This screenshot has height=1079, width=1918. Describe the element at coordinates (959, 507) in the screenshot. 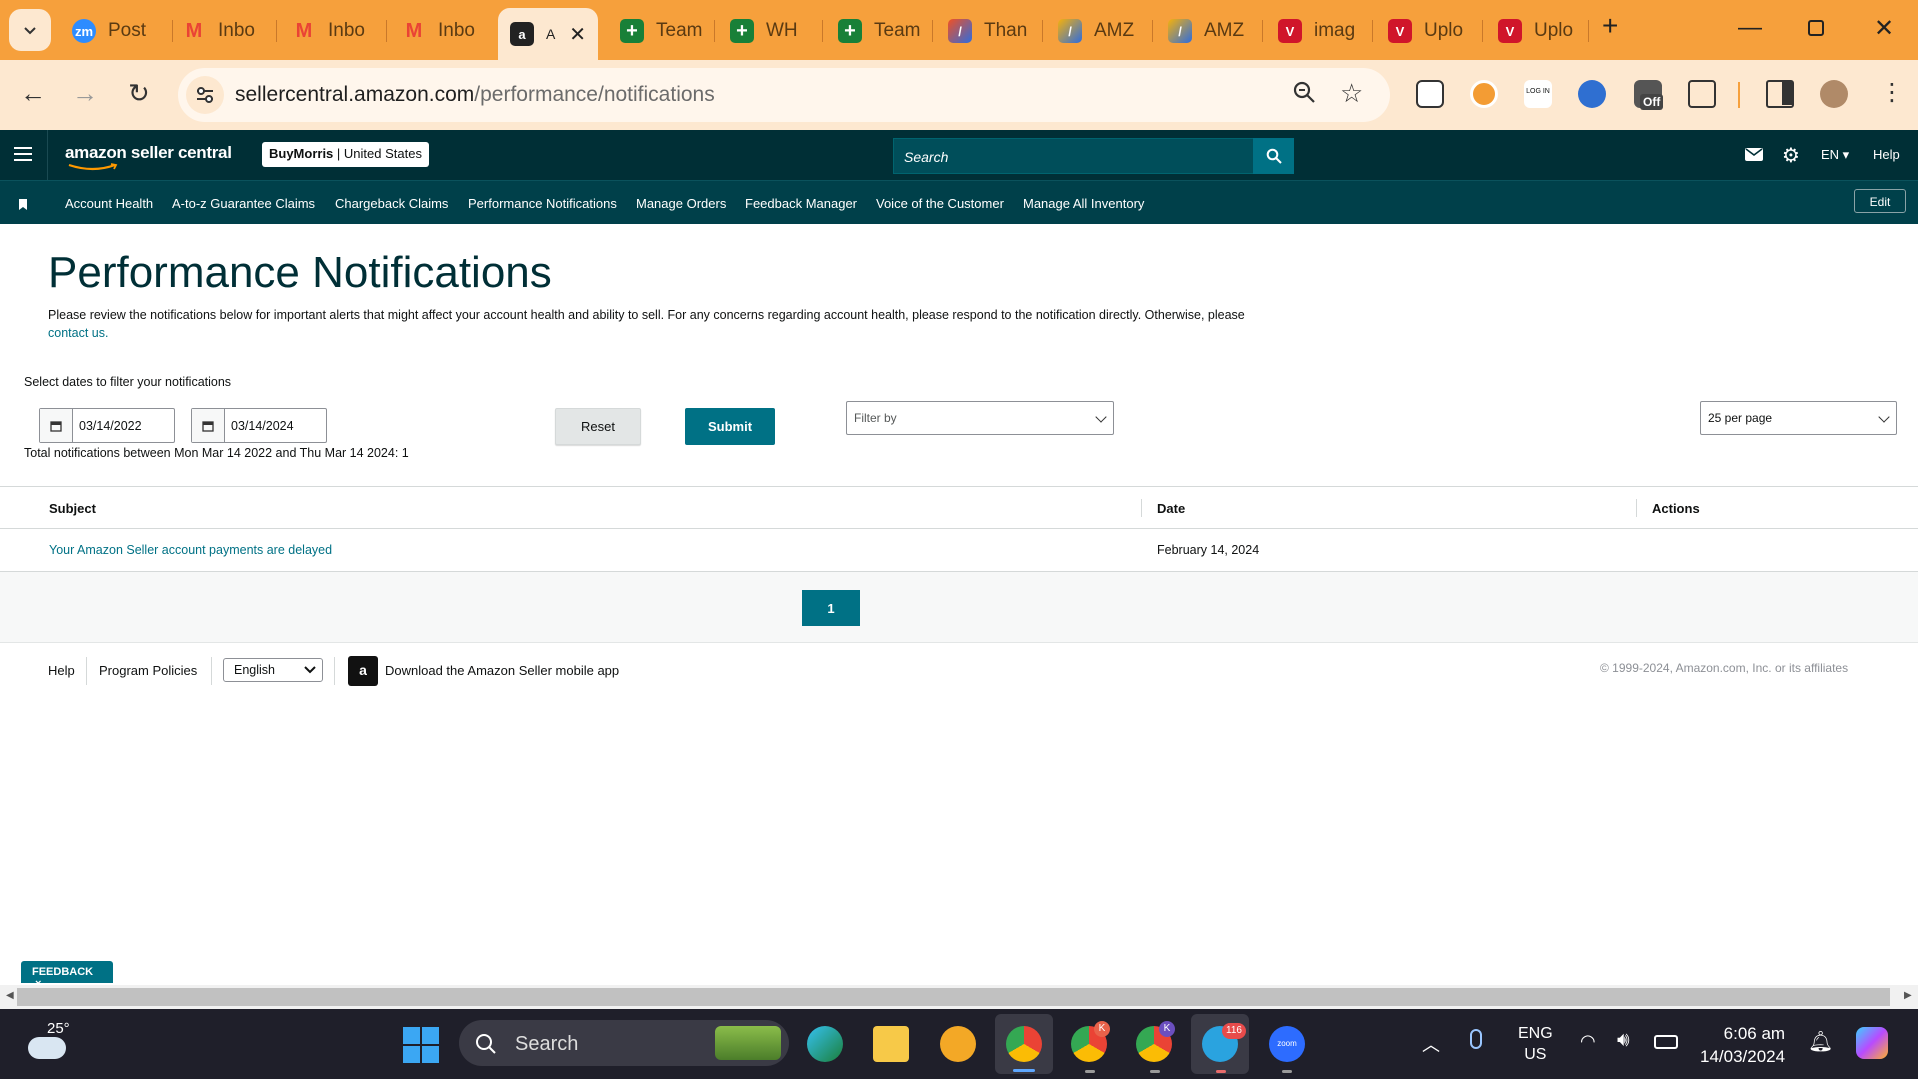

I see `table-header: Subject Date Actions` at that location.